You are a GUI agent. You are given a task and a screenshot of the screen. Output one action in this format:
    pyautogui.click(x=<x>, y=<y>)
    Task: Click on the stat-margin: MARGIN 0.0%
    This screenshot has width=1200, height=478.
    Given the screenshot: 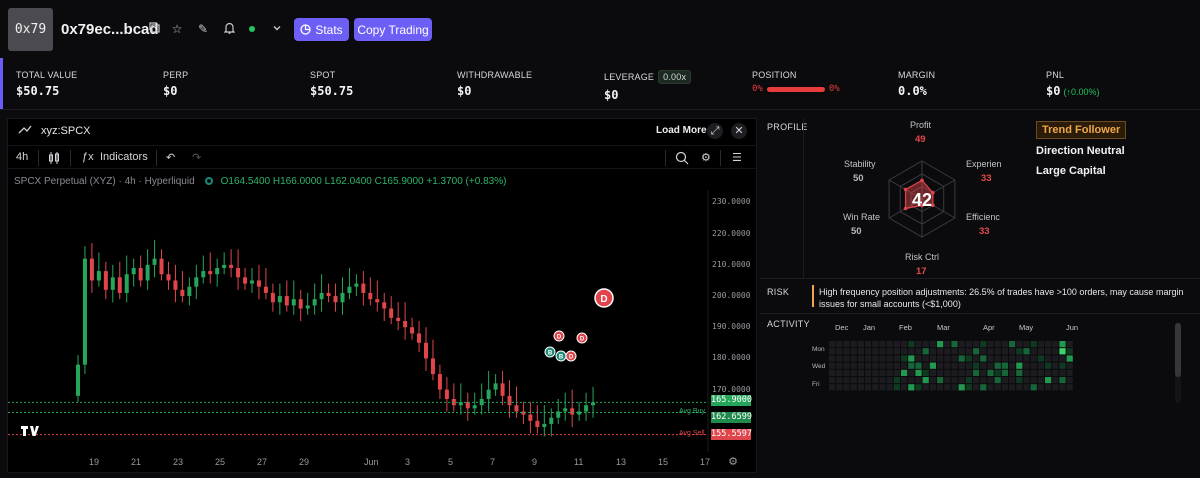 What is the action you would take?
    pyautogui.click(x=916, y=84)
    